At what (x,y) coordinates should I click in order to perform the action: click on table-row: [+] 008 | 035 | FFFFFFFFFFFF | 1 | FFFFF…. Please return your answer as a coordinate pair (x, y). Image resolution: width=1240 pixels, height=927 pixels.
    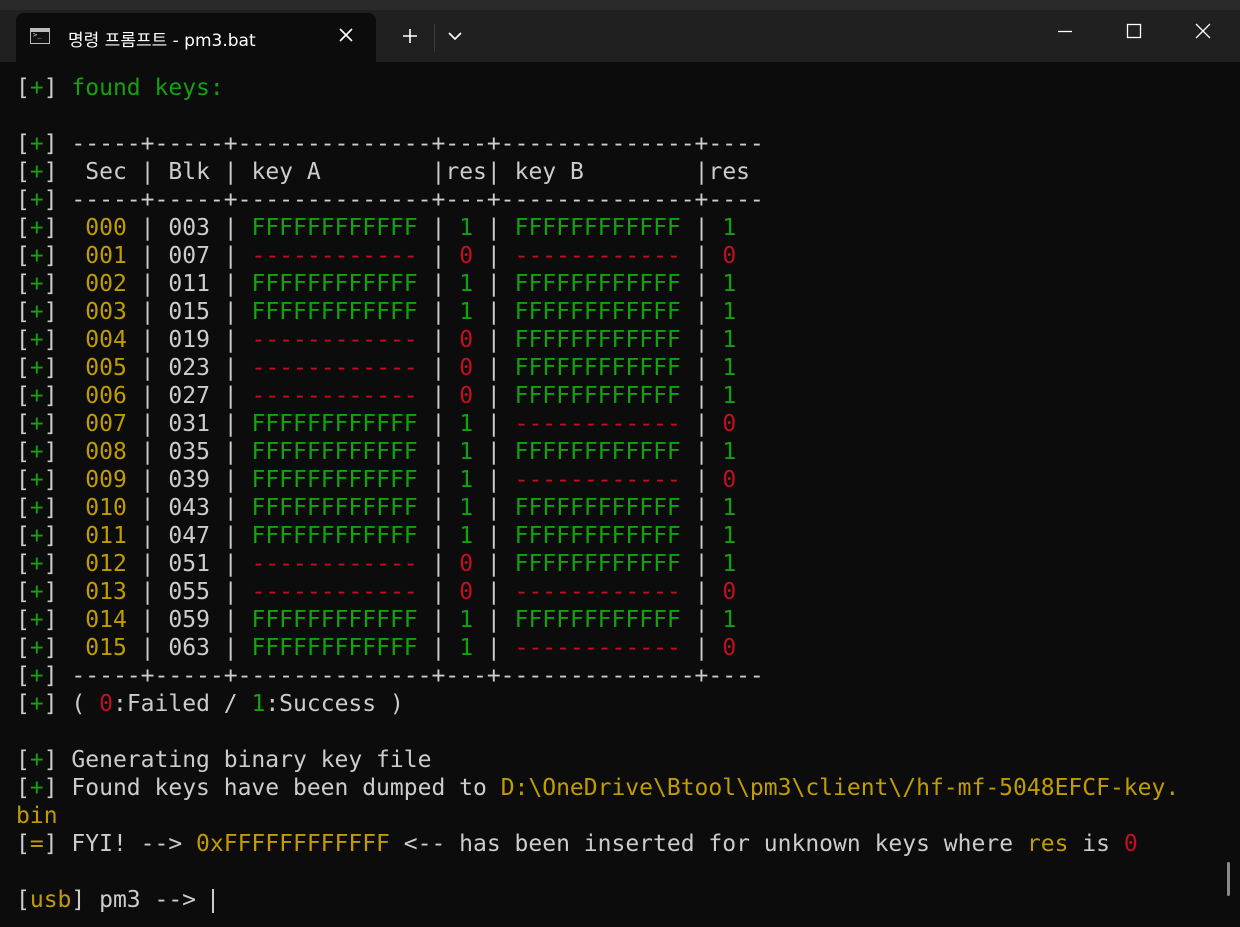
    Looking at the image, I should click on (376, 452).